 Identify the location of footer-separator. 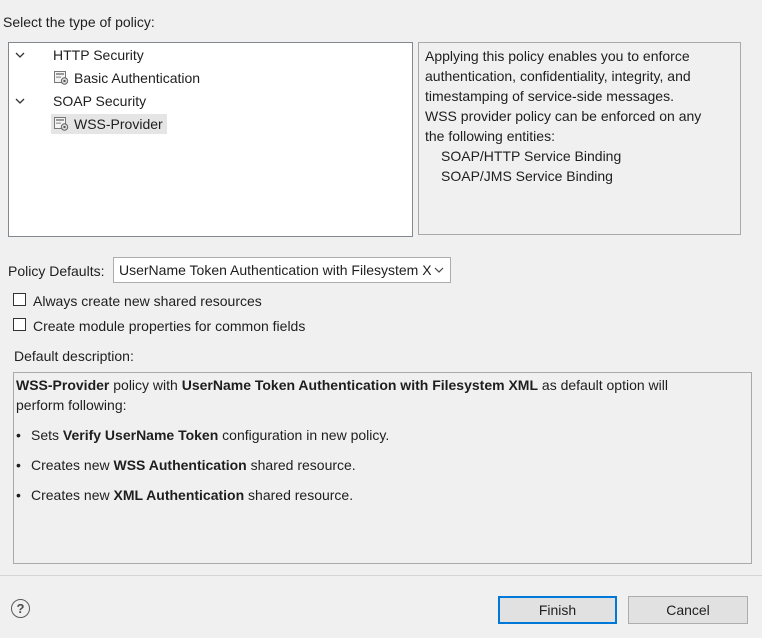
(381, 575).